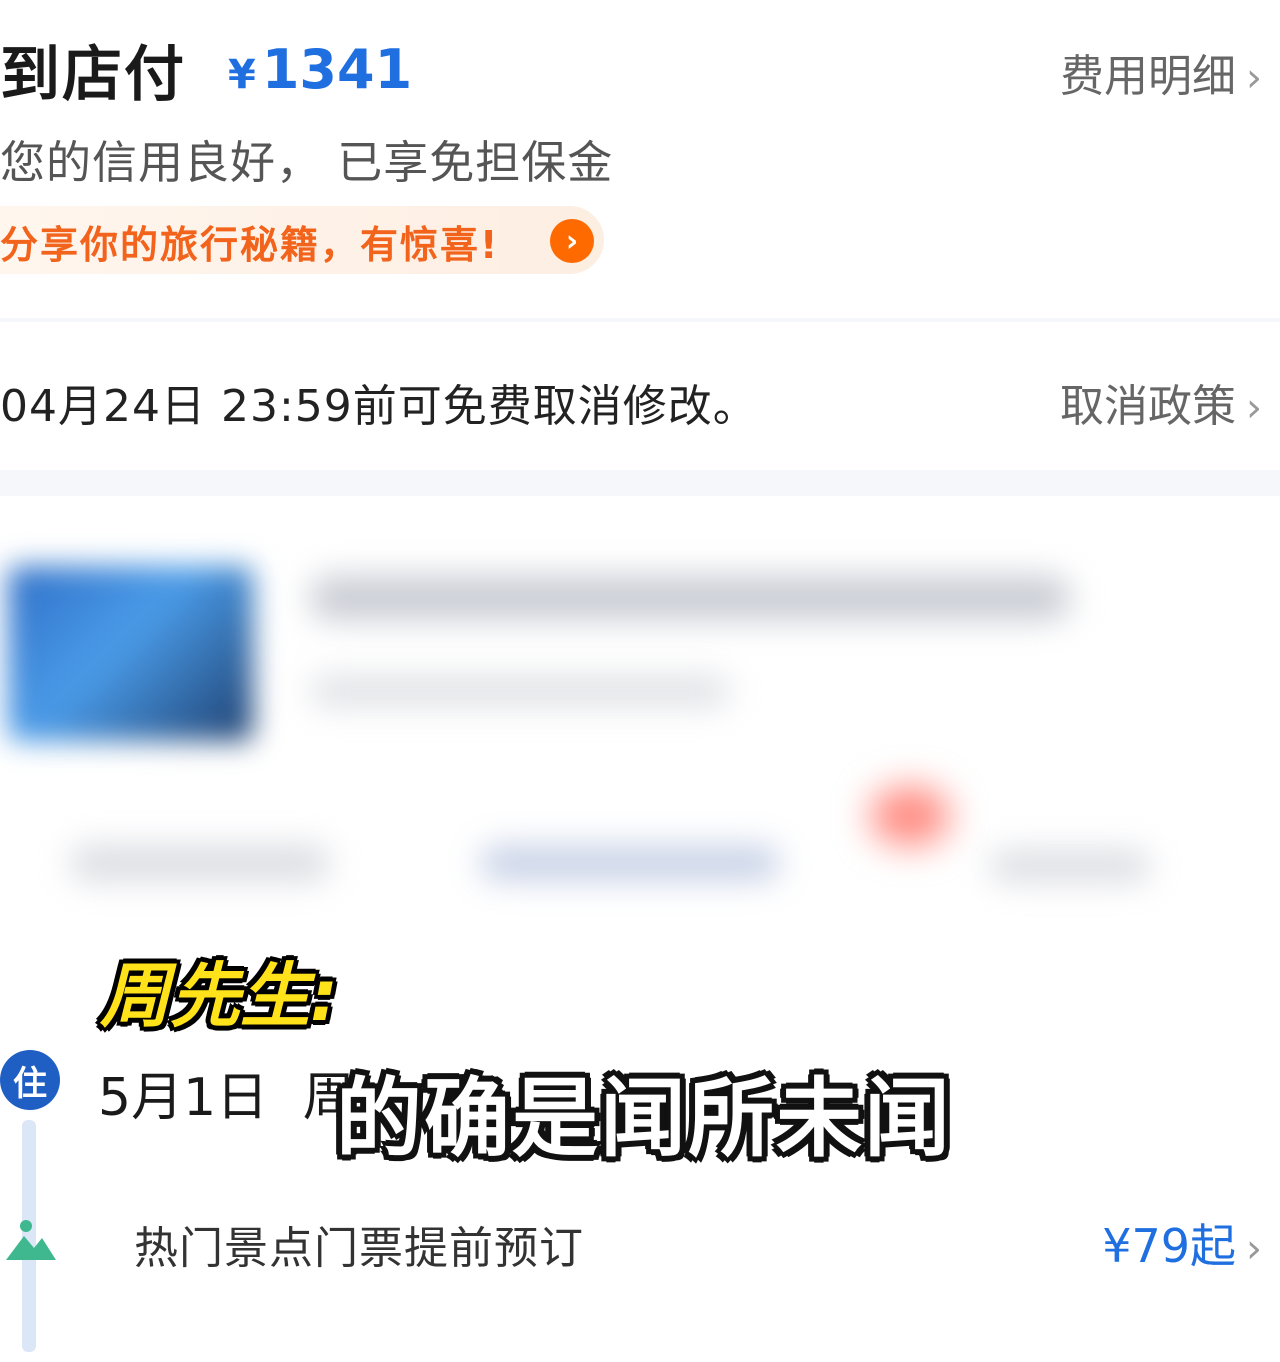  What do you see at coordinates (183, 1098) in the screenshot?
I see `checkin-date-value: 5月1日` at bounding box center [183, 1098].